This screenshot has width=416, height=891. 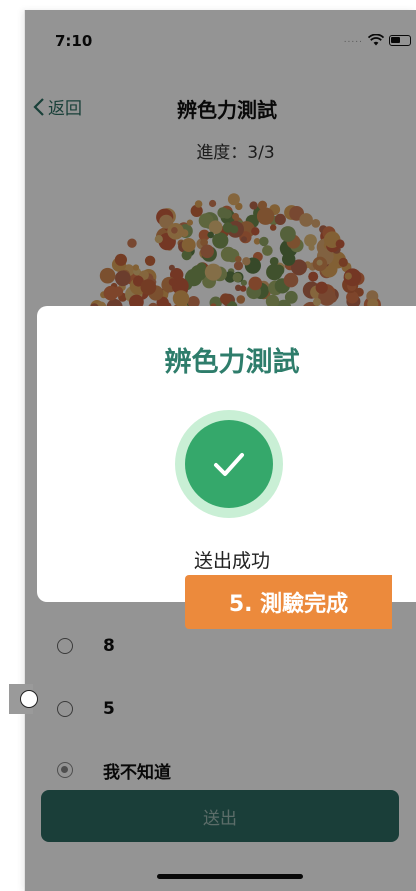 I want to click on success-badge, so click(x=229, y=464).